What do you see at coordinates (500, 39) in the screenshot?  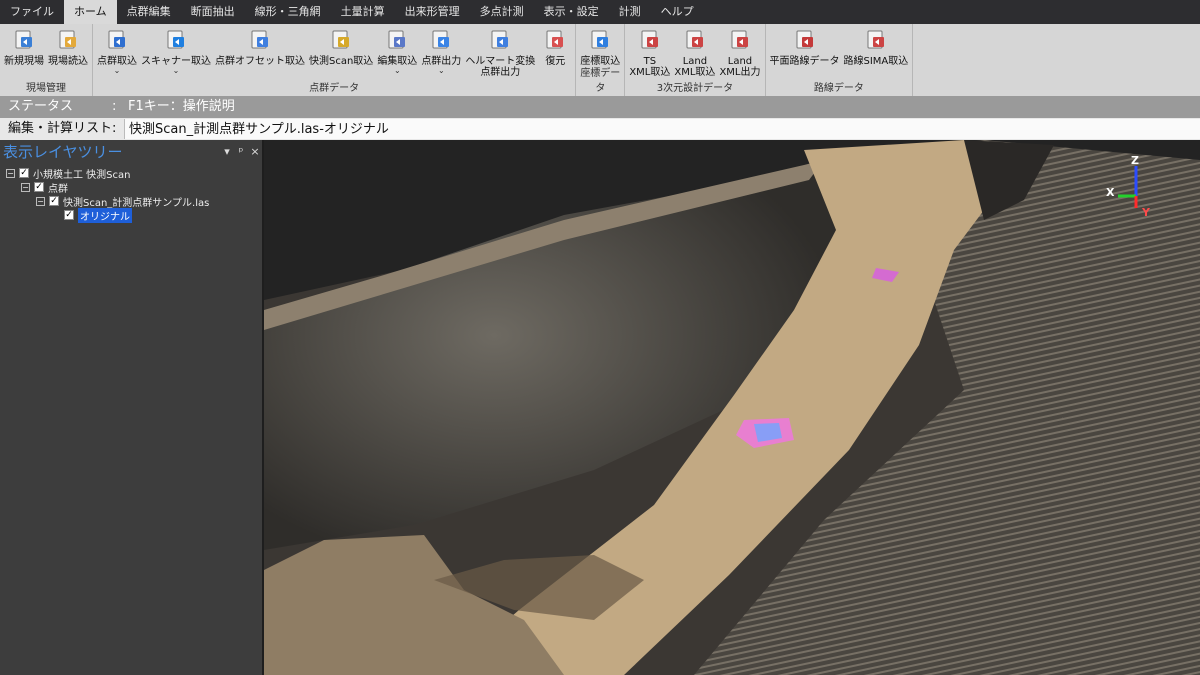 I see `helmert-export-icon` at bounding box center [500, 39].